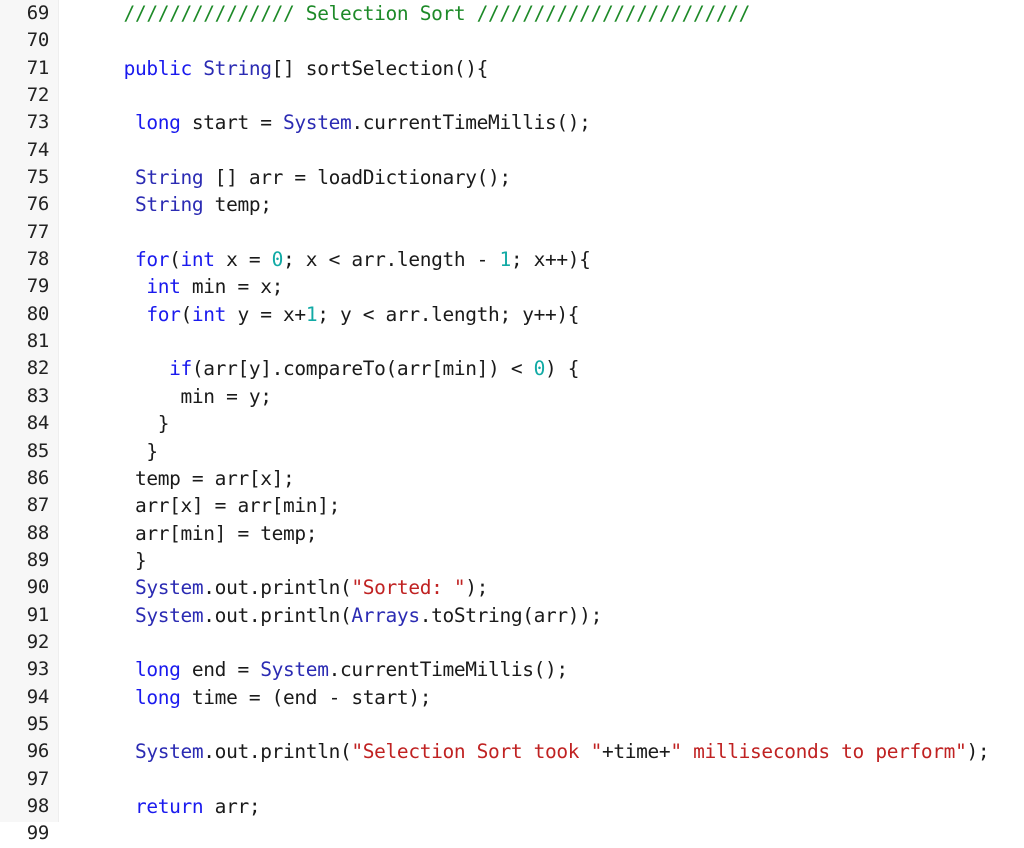 The width and height of the screenshot is (1024, 848). Describe the element at coordinates (29, 13) in the screenshot. I see `line-number: 69` at that location.